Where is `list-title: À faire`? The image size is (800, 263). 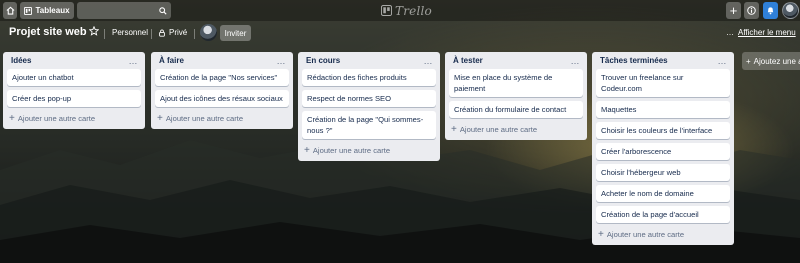 list-title: À faire is located at coordinates (171, 60).